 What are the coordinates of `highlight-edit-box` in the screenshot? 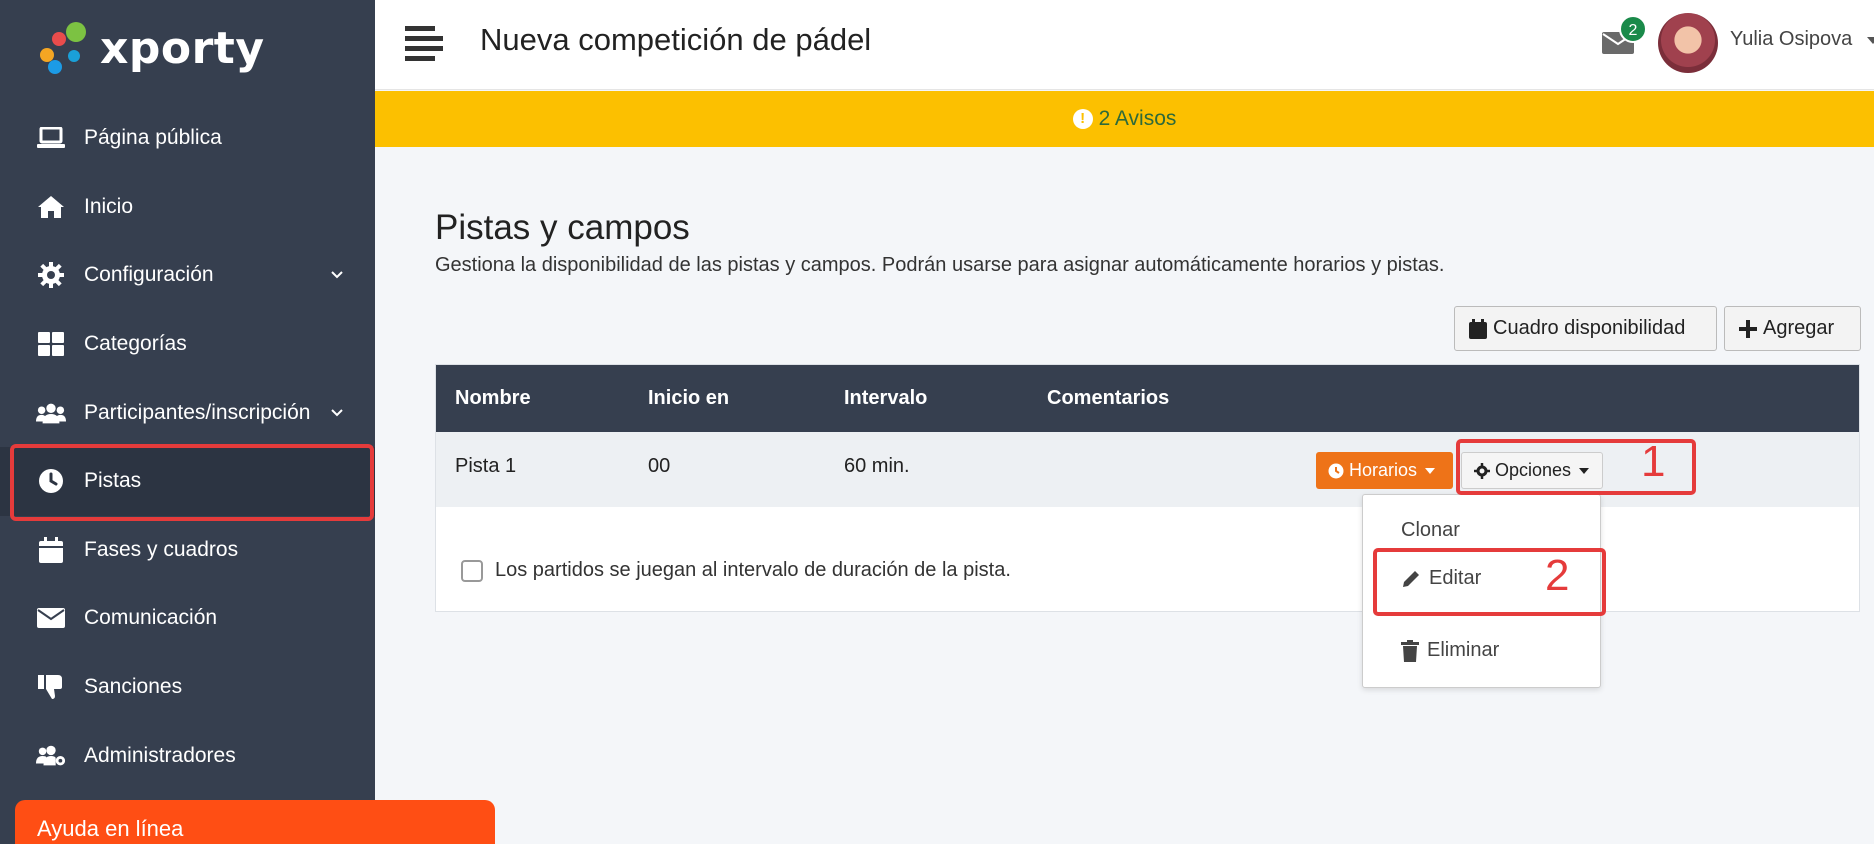 It's located at (1489, 582).